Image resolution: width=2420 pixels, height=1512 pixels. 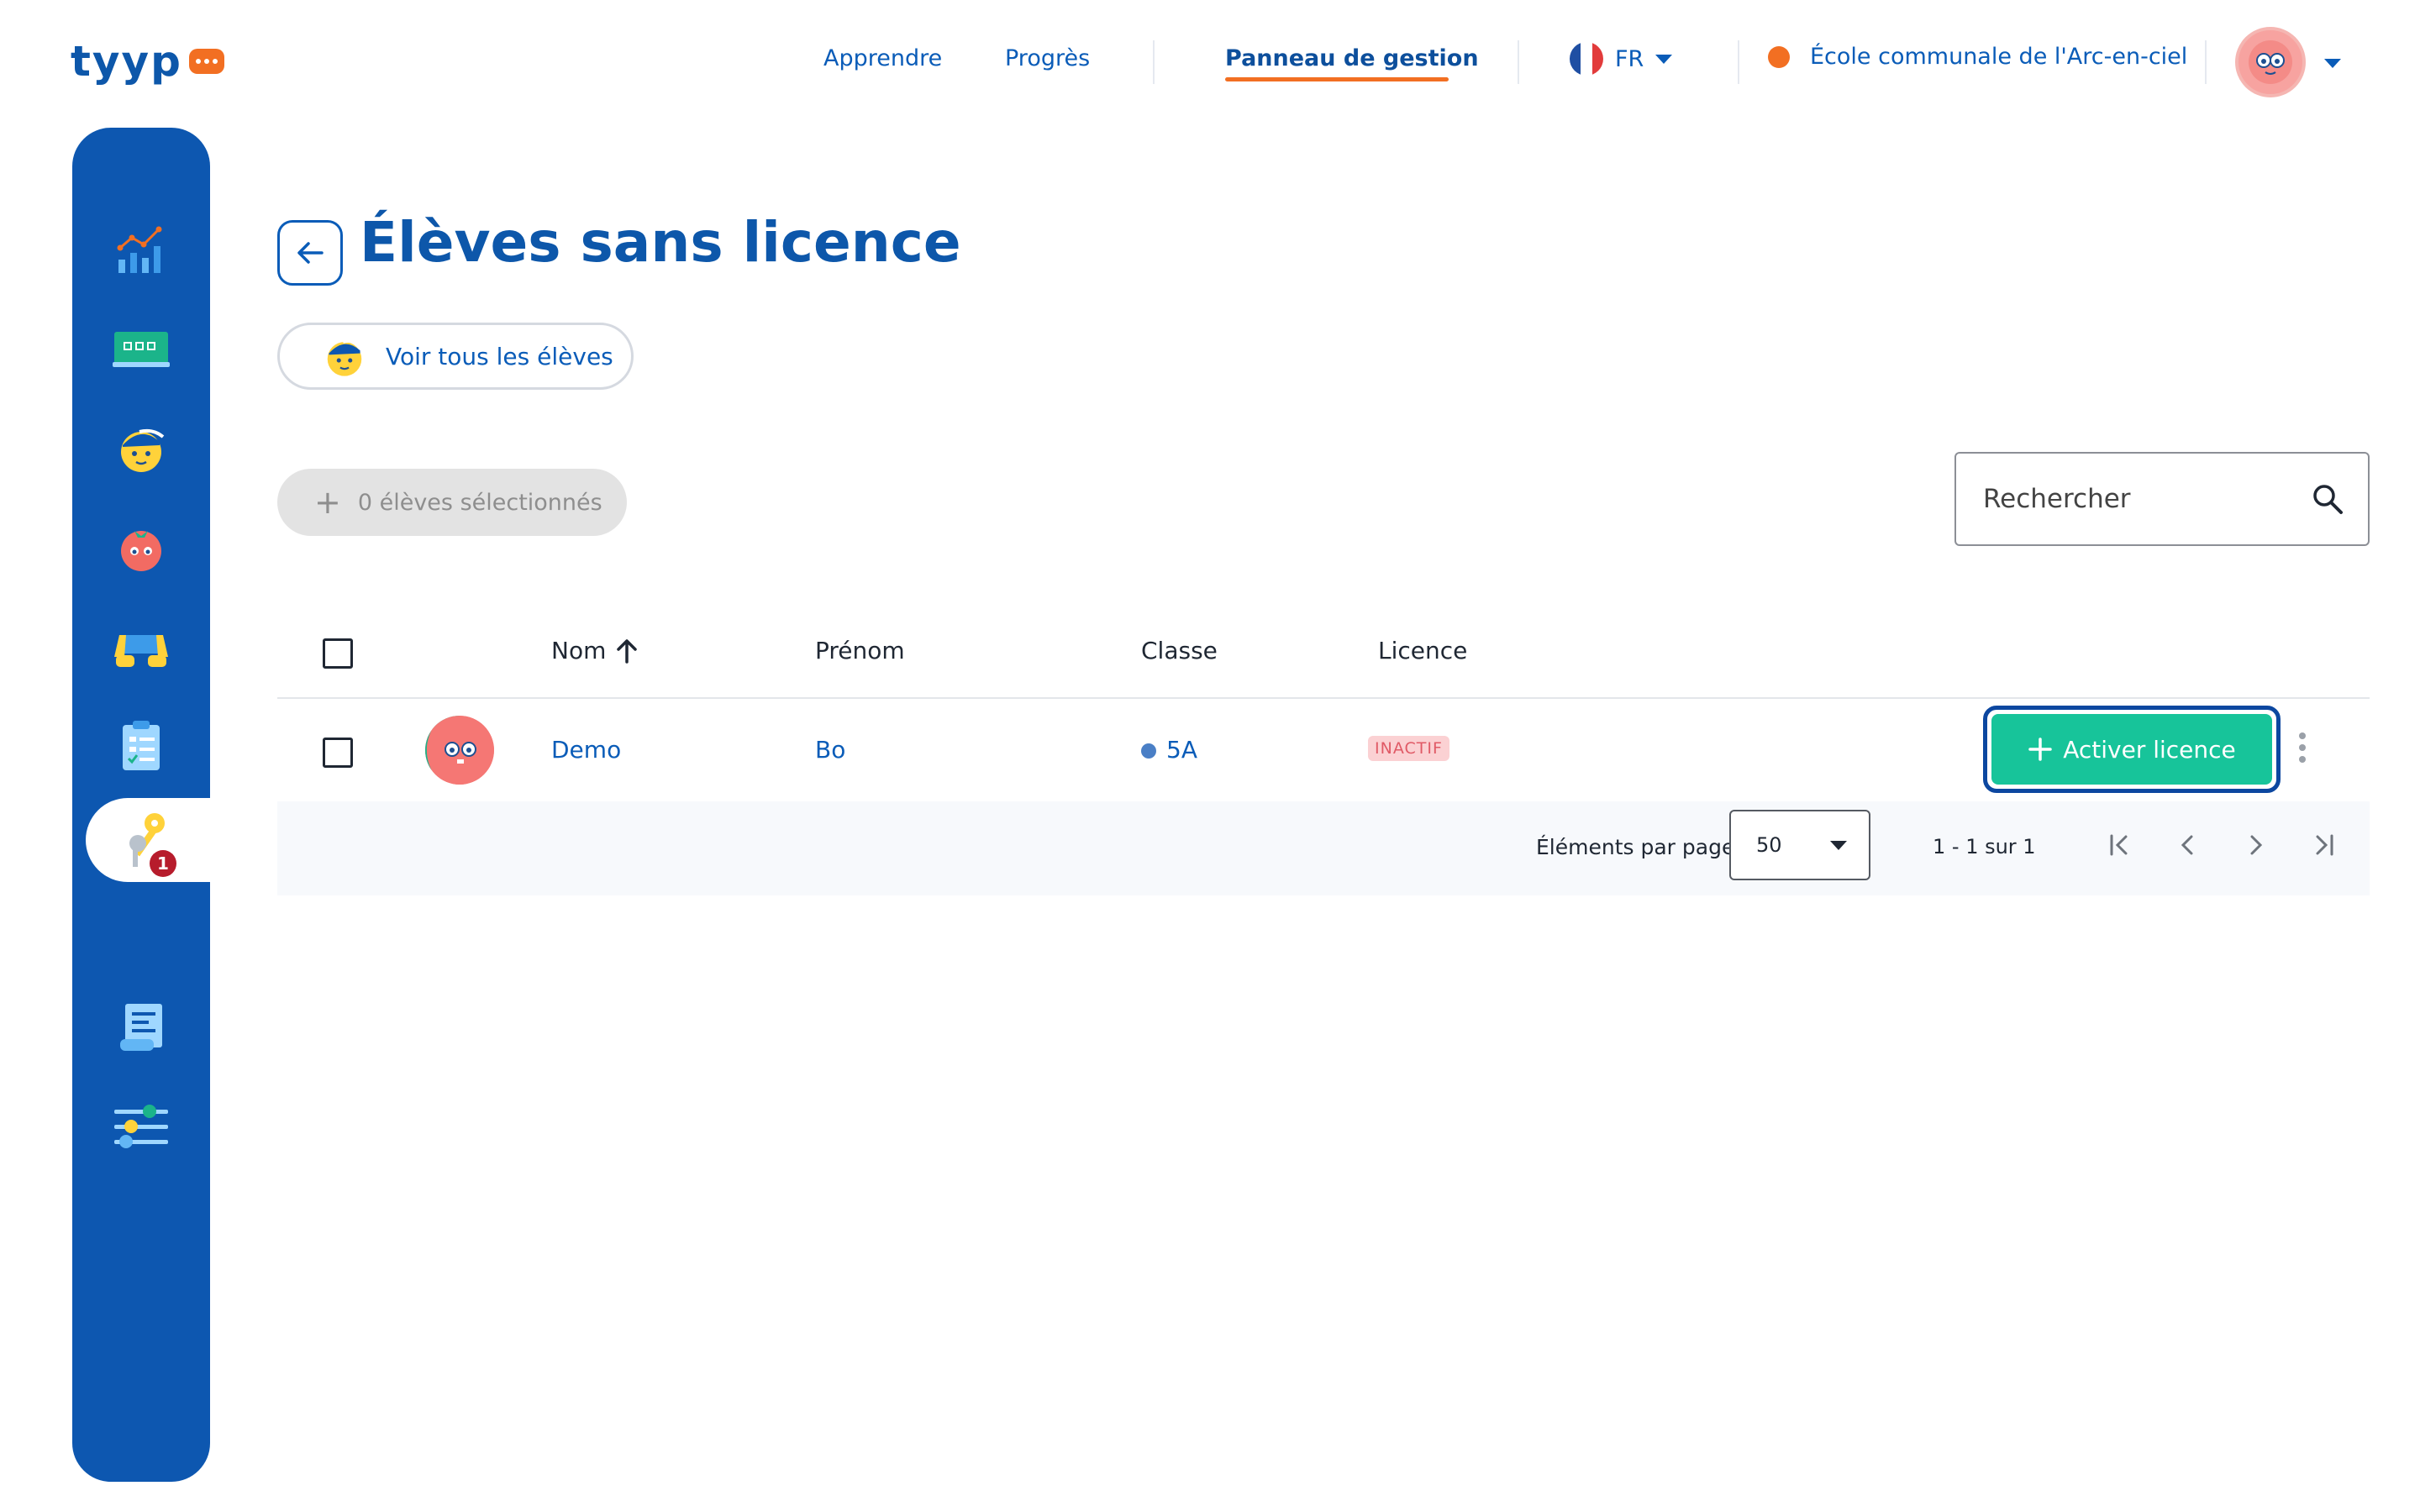 I want to click on sidebar-item-settings, so click(x=141, y=1127).